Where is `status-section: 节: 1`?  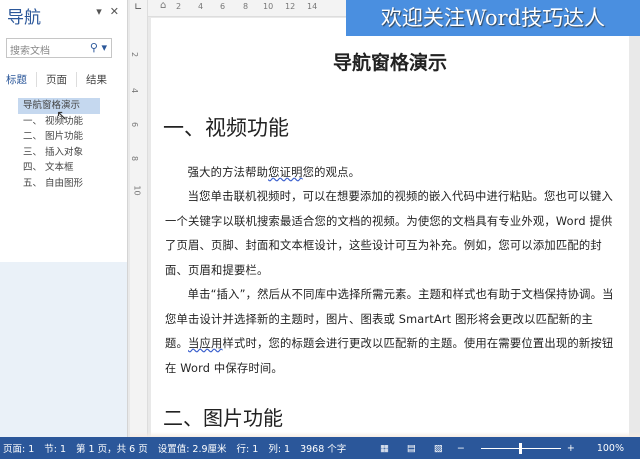
status-section: 节: 1 is located at coordinates (55, 448).